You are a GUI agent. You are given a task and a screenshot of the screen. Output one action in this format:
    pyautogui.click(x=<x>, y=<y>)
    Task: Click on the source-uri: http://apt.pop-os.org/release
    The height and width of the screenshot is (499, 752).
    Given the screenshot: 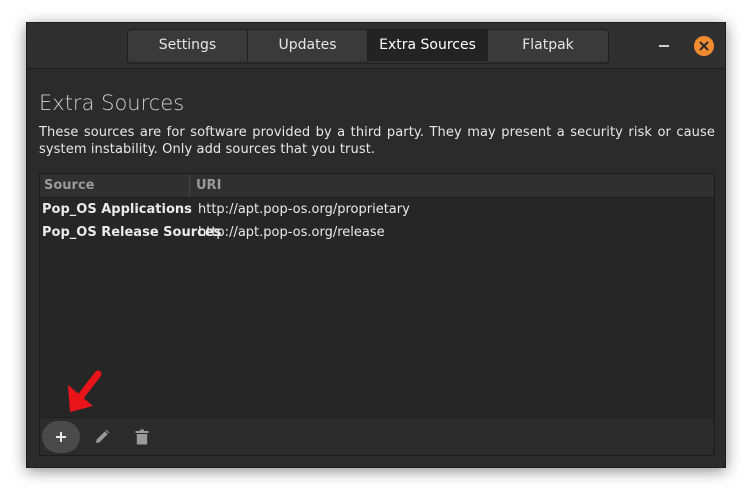 What is the action you would take?
    pyautogui.click(x=291, y=232)
    